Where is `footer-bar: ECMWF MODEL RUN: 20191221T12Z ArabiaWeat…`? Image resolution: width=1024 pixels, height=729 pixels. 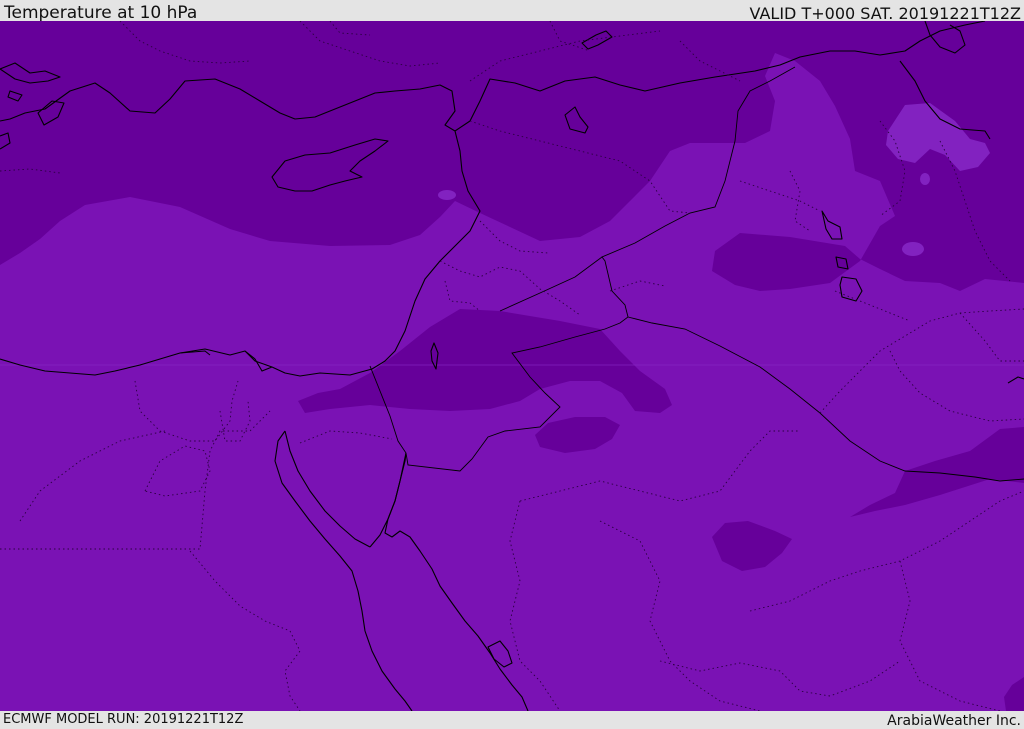
footer-bar: ECMWF MODEL RUN: 20191221T12Z ArabiaWeat… is located at coordinates (512, 720).